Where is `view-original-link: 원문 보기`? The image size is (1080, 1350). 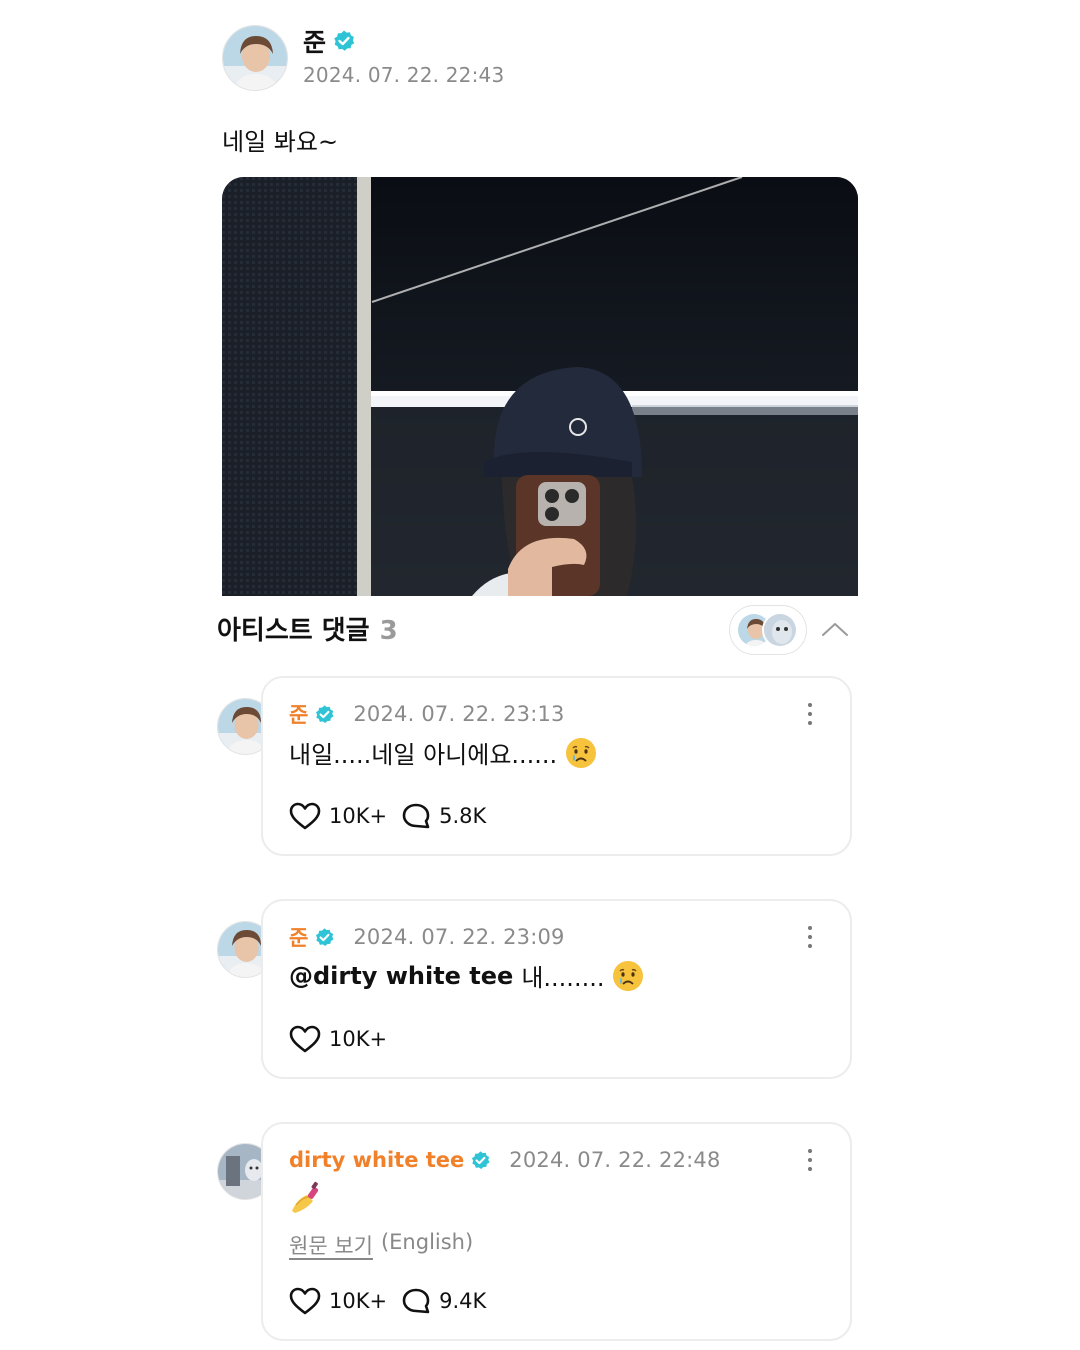 view-original-link: 원문 보기 is located at coordinates (331, 1245).